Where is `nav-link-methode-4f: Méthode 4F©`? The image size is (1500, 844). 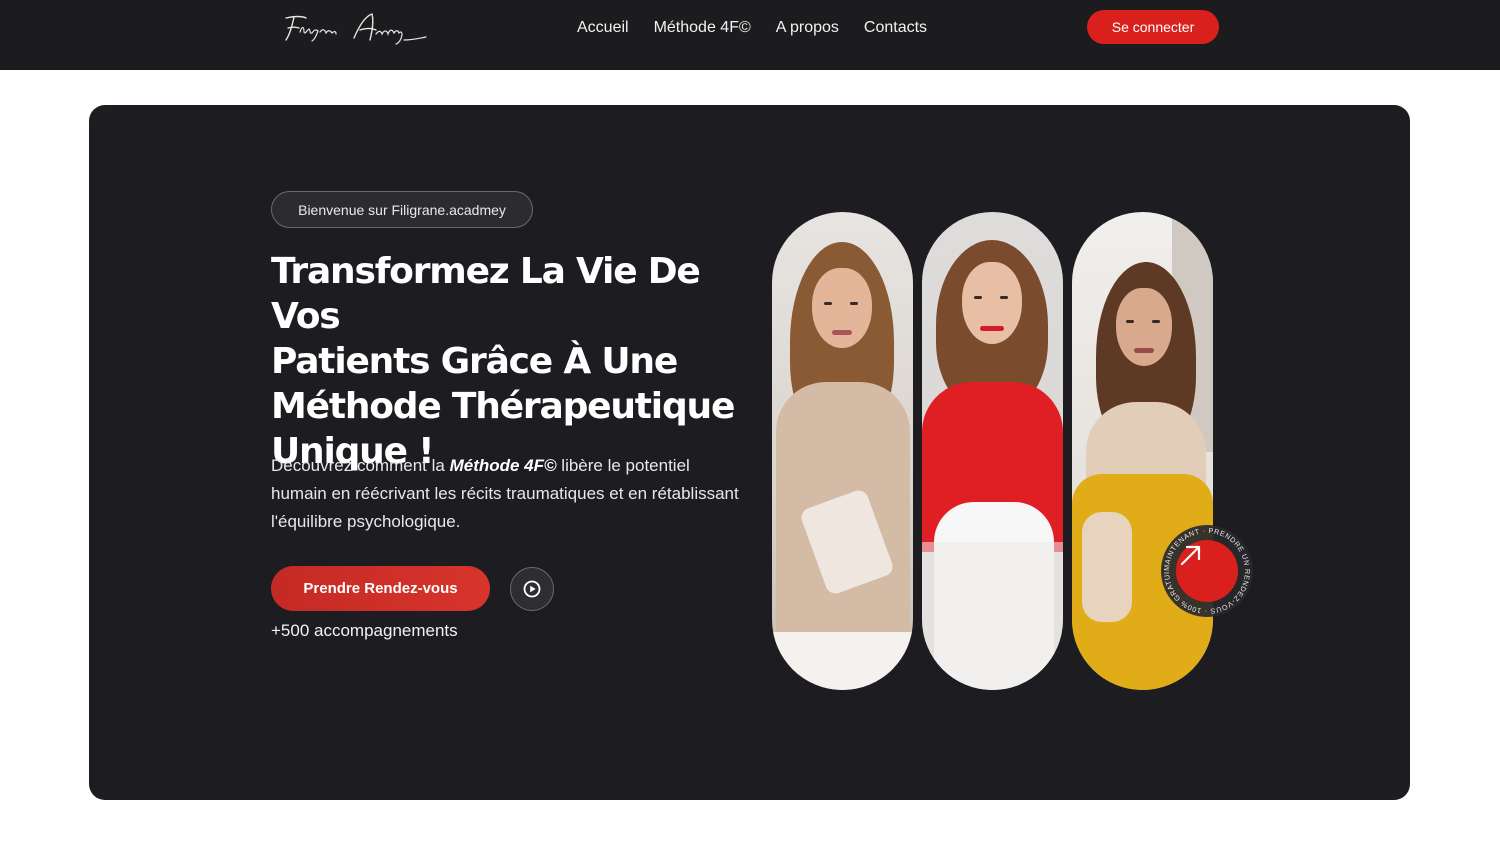
nav-link-methode-4f: Méthode 4F© is located at coordinates (702, 28).